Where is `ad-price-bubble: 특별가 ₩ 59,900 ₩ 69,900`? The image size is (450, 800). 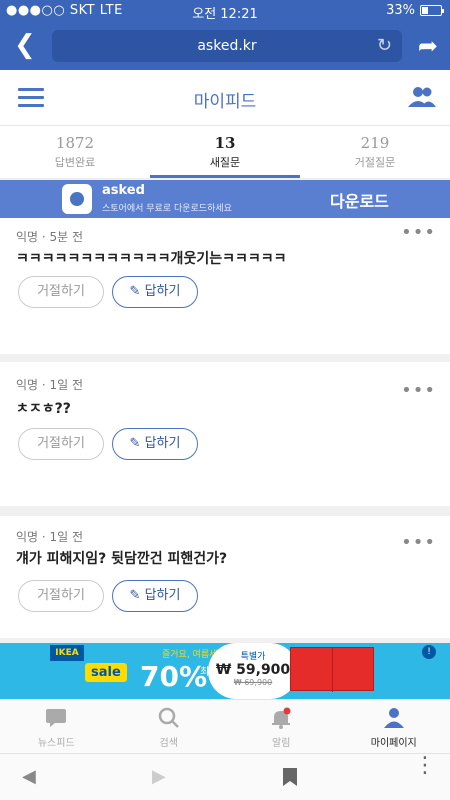 ad-price-bubble: 특별가 ₩ 59,900 ₩ 69,900 is located at coordinates (253, 671).